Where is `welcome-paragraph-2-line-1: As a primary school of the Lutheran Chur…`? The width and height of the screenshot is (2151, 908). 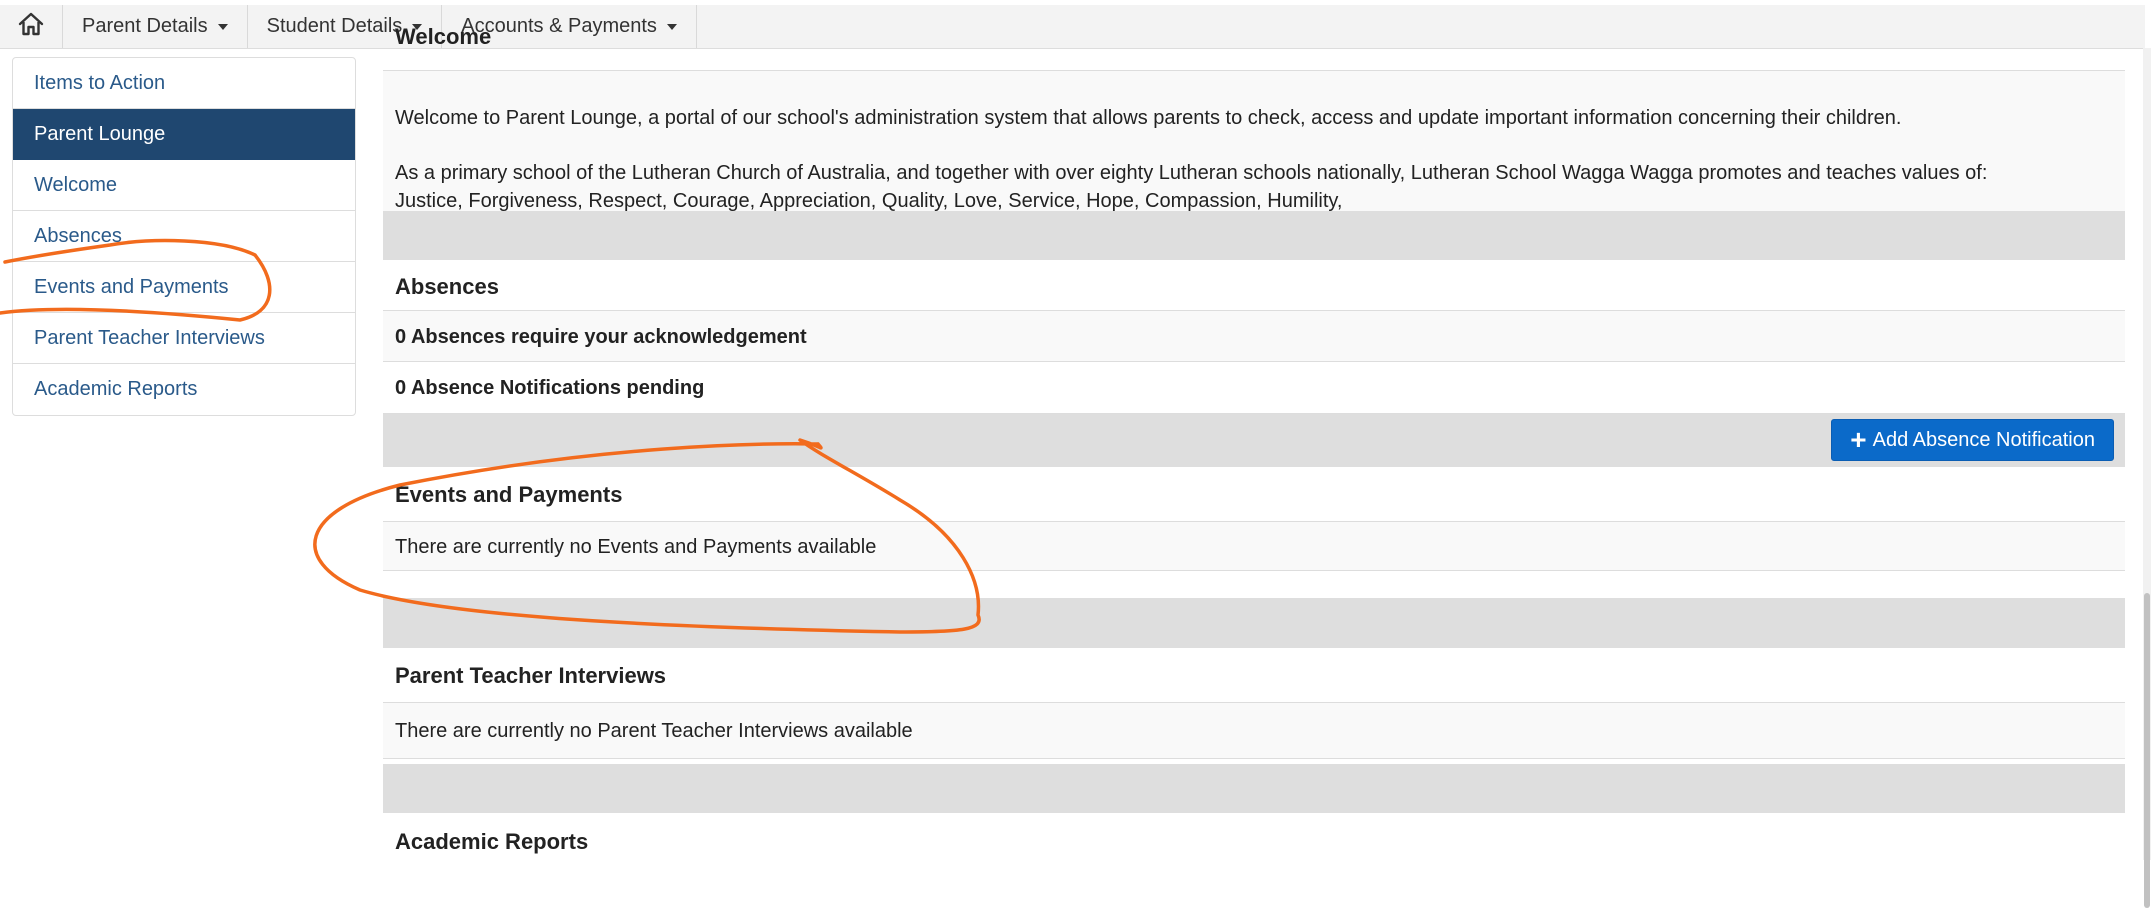 welcome-paragraph-2-line-1: As a primary school of the Lutheran Chur… is located at coordinates (1191, 173).